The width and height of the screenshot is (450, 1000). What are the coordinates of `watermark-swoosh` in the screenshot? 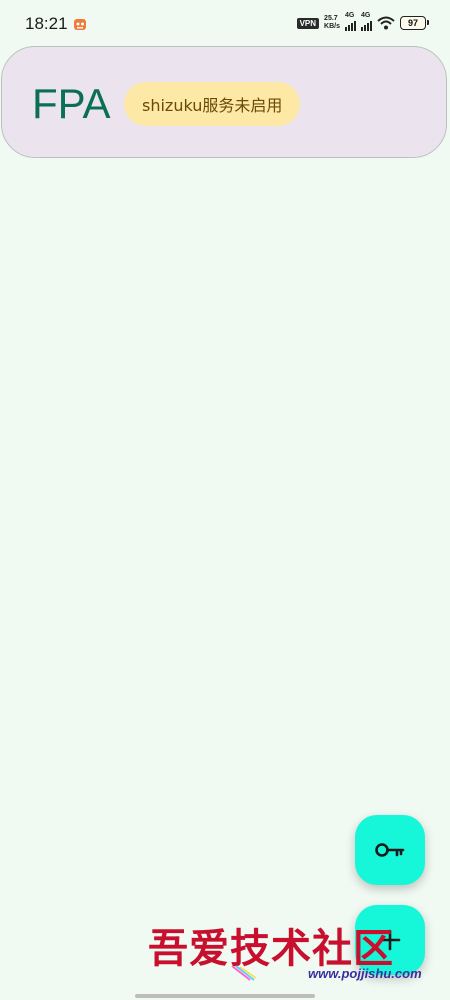 It's located at (244, 973).